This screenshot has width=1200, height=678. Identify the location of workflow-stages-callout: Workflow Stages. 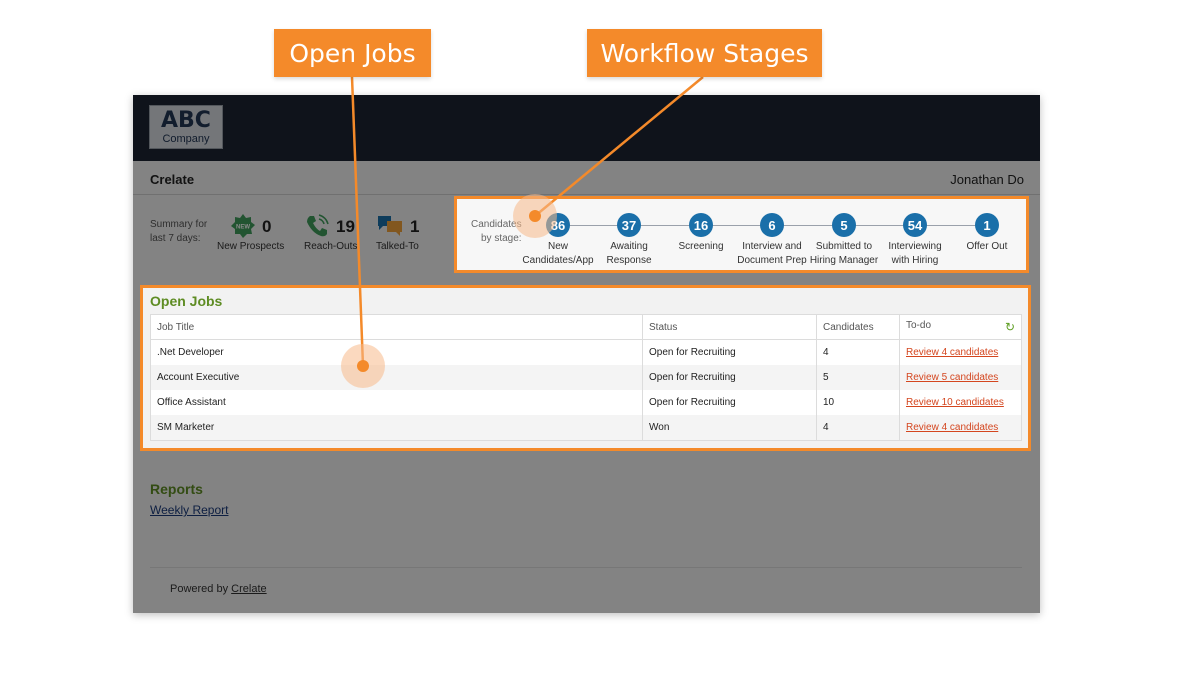
(704, 53).